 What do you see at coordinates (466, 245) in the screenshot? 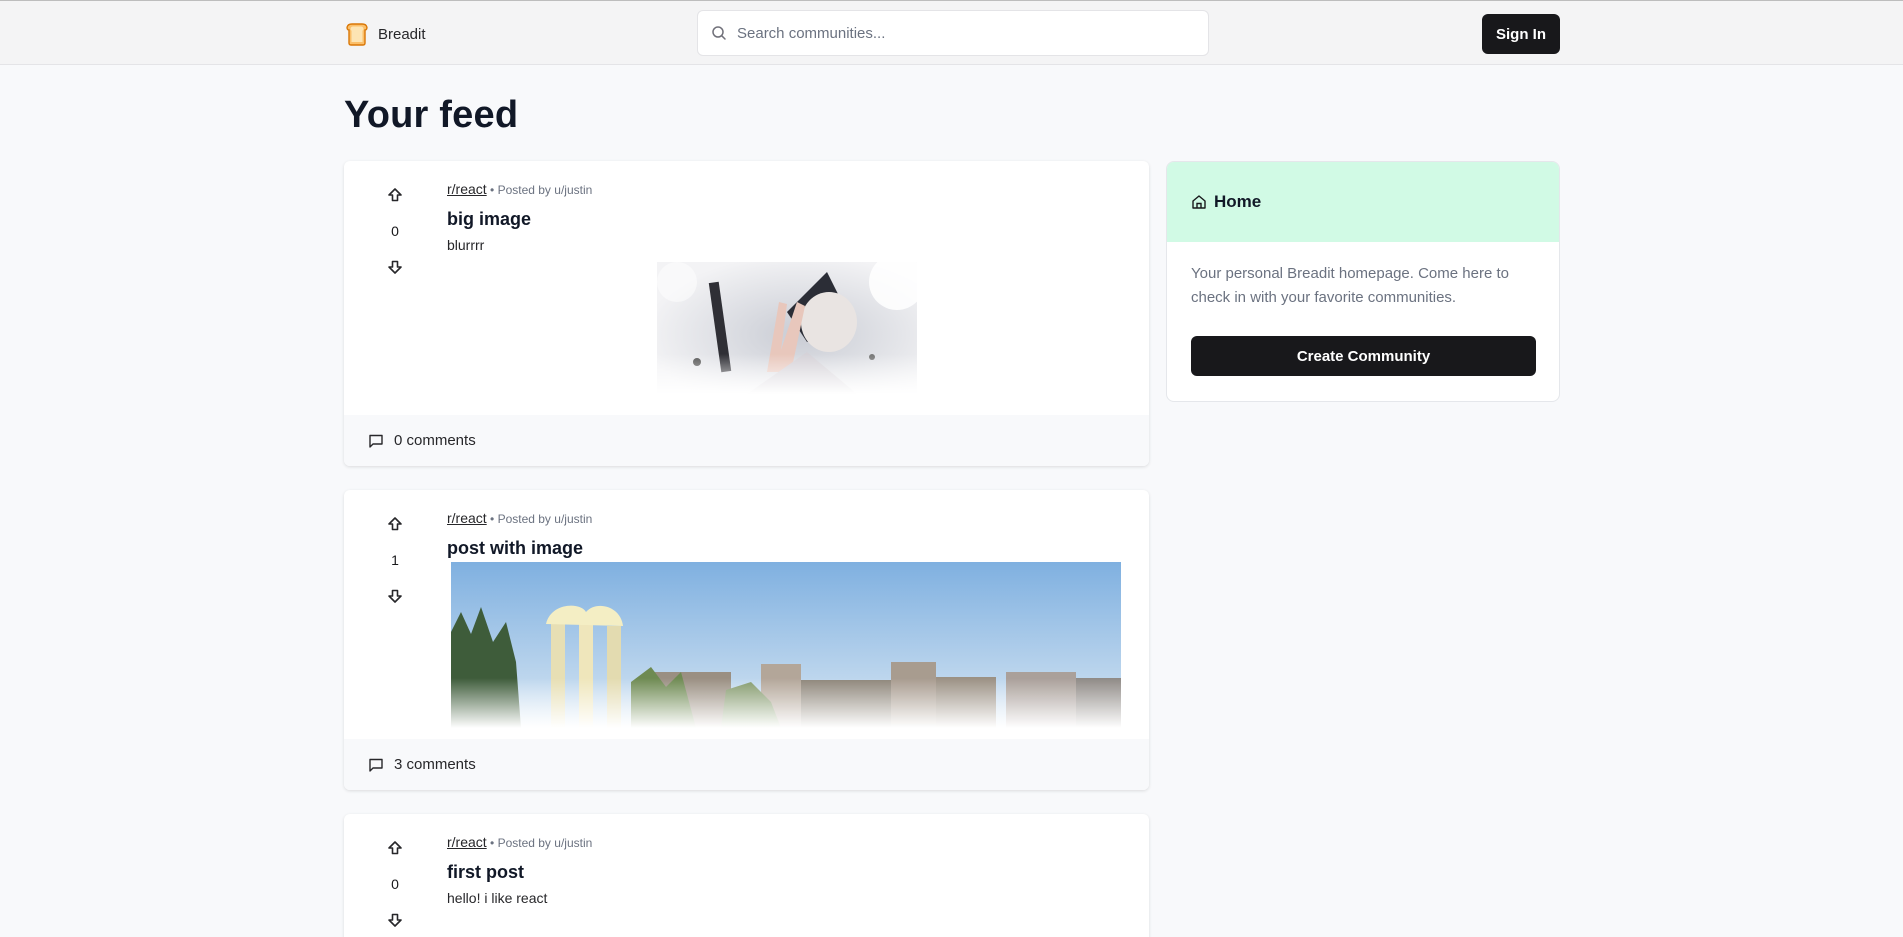
I see `post-text: blurrrr` at bounding box center [466, 245].